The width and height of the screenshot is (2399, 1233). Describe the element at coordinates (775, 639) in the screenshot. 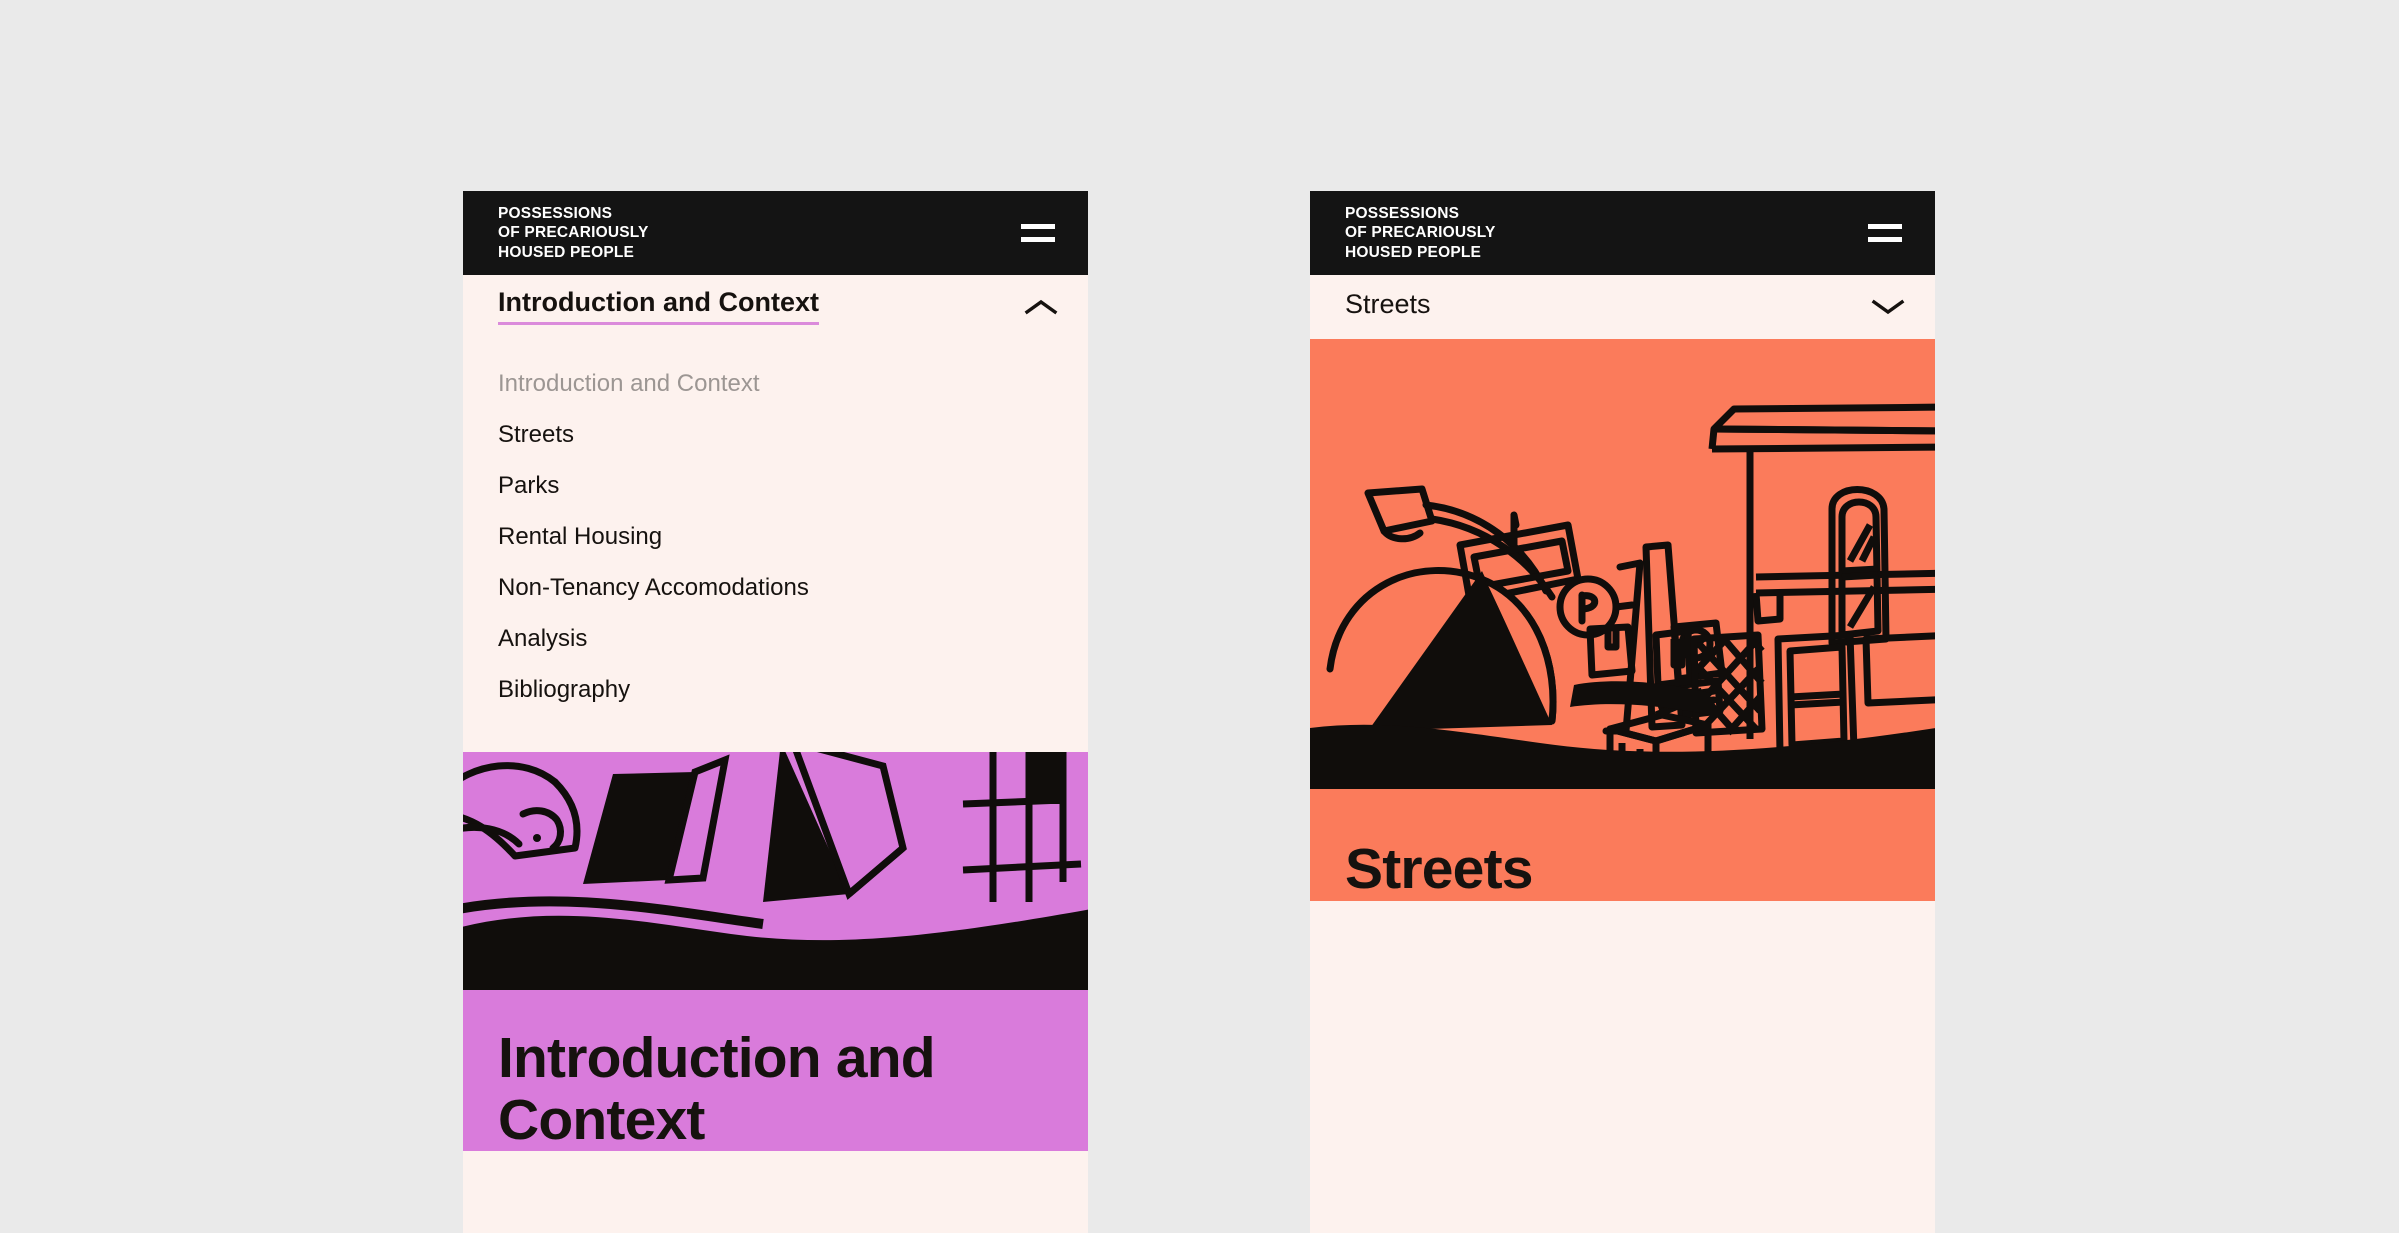

I see `dropdown-item-analysis: Analysis` at that location.